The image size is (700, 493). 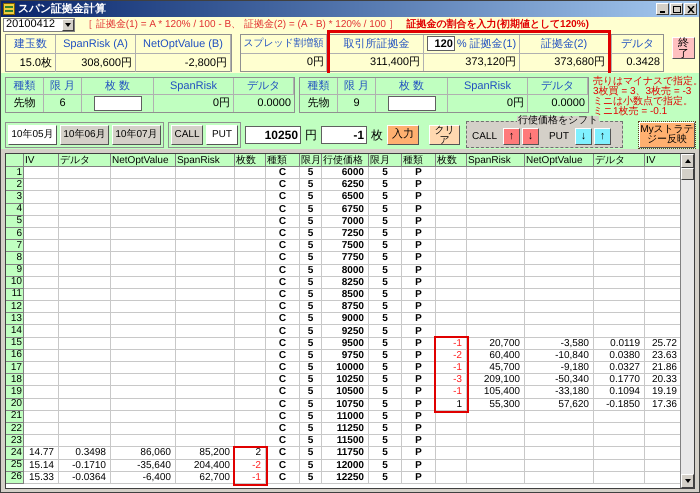 I want to click on enter-button: 入力, so click(x=403, y=134).